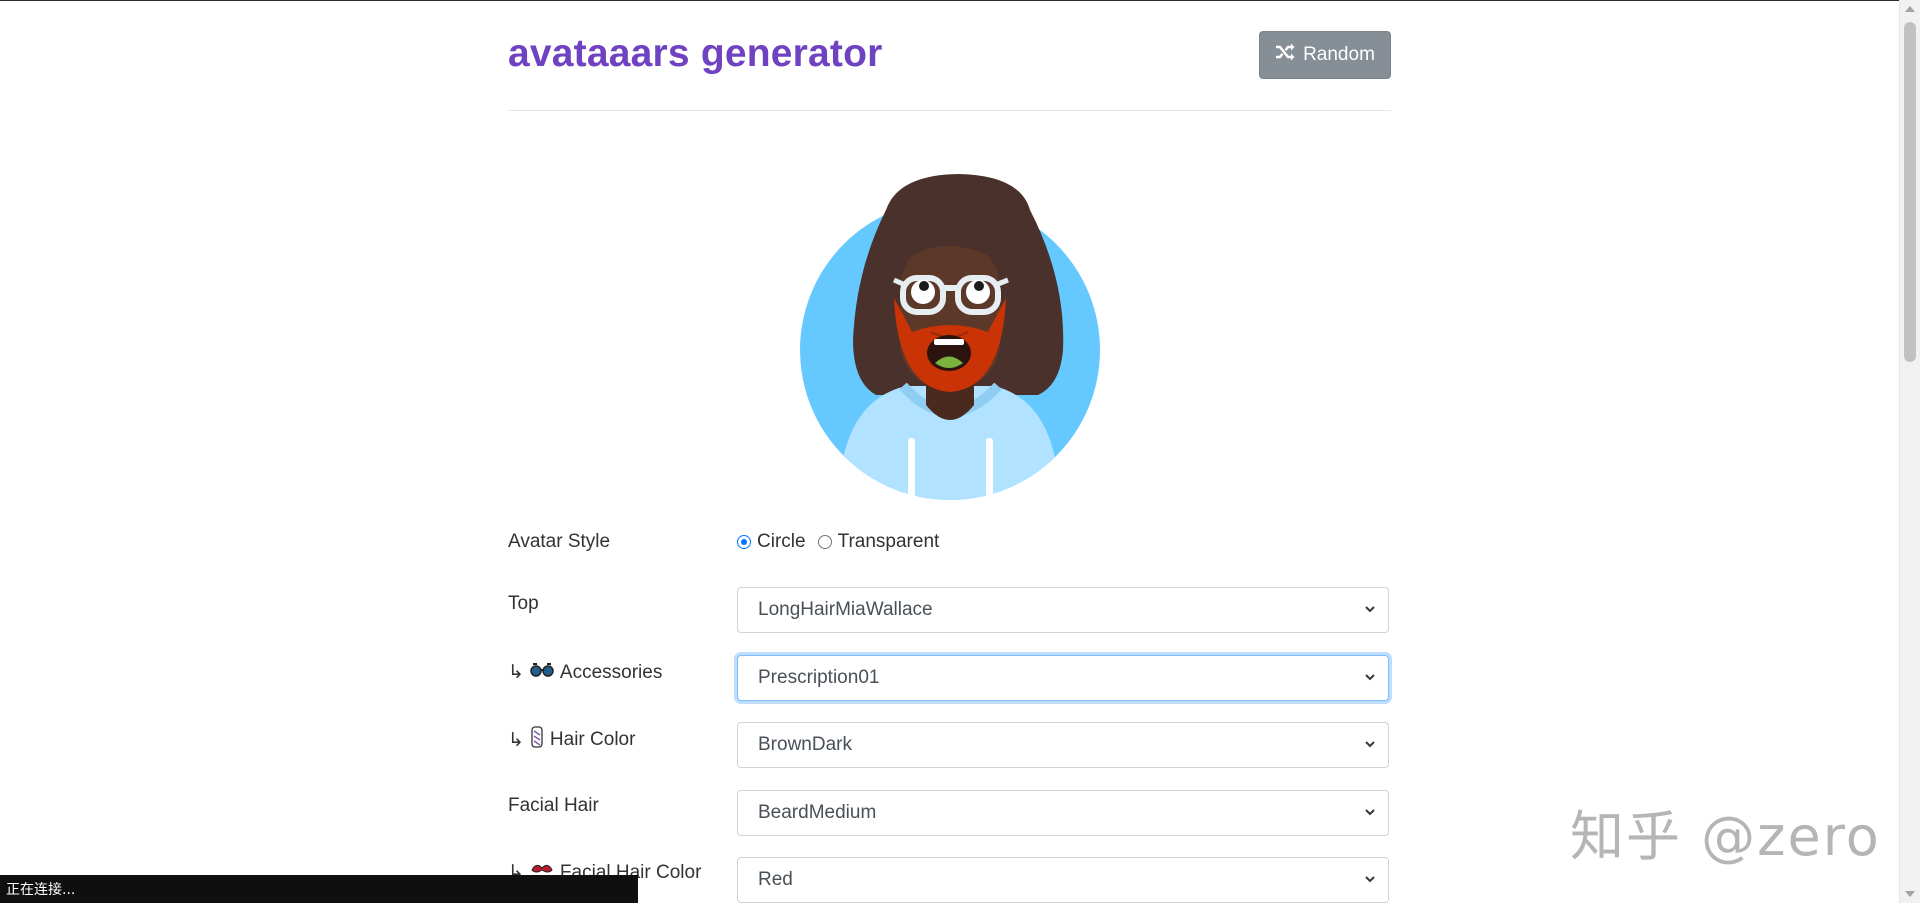  I want to click on watermark: 知乎 @zero, so click(1725, 836).